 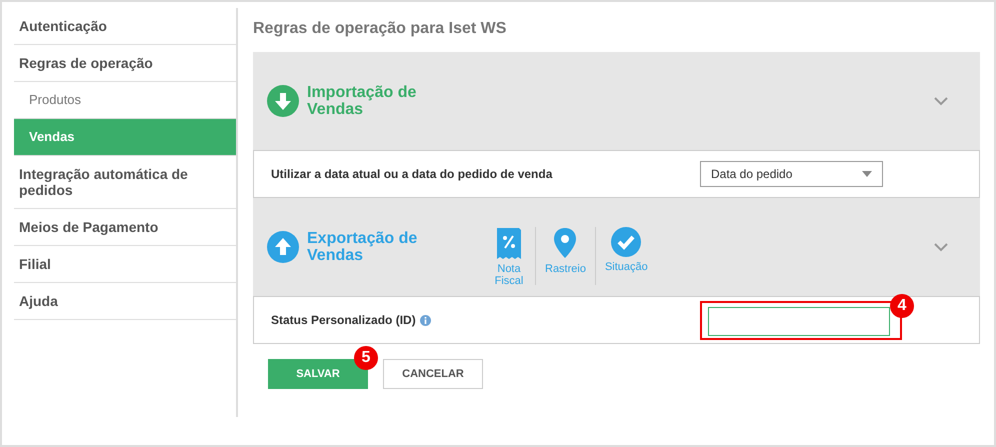 I want to click on sidebar-item: Autenticação, so click(x=125, y=26).